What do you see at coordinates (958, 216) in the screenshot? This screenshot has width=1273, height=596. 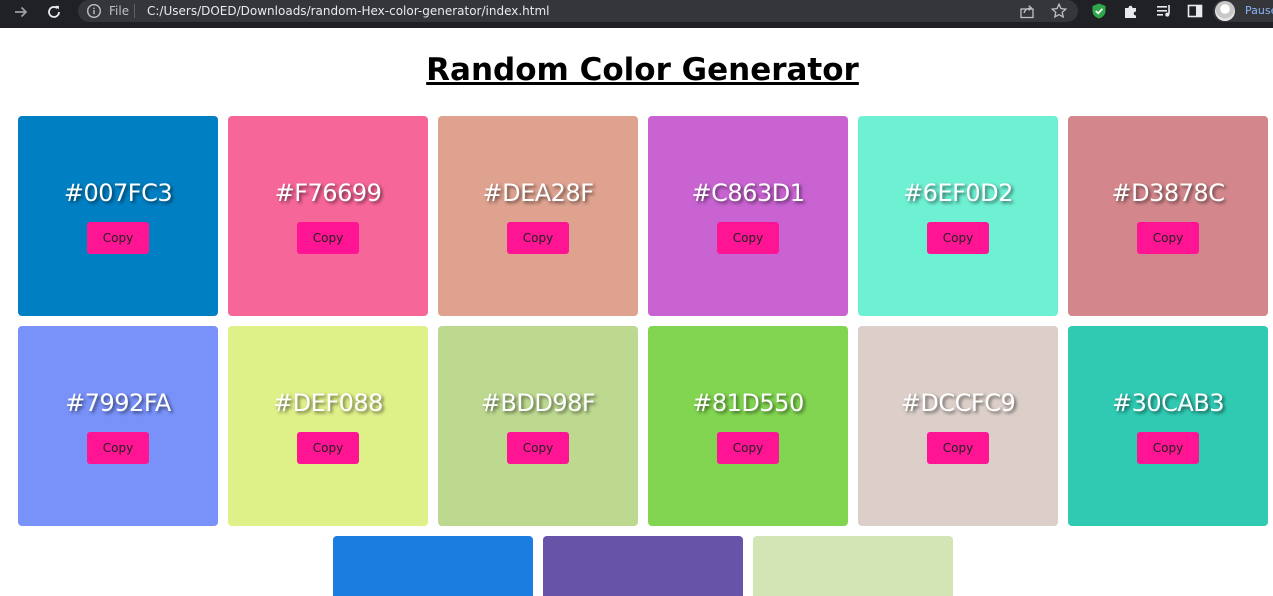 I see `color-card: #6EF0D2 Copy` at bounding box center [958, 216].